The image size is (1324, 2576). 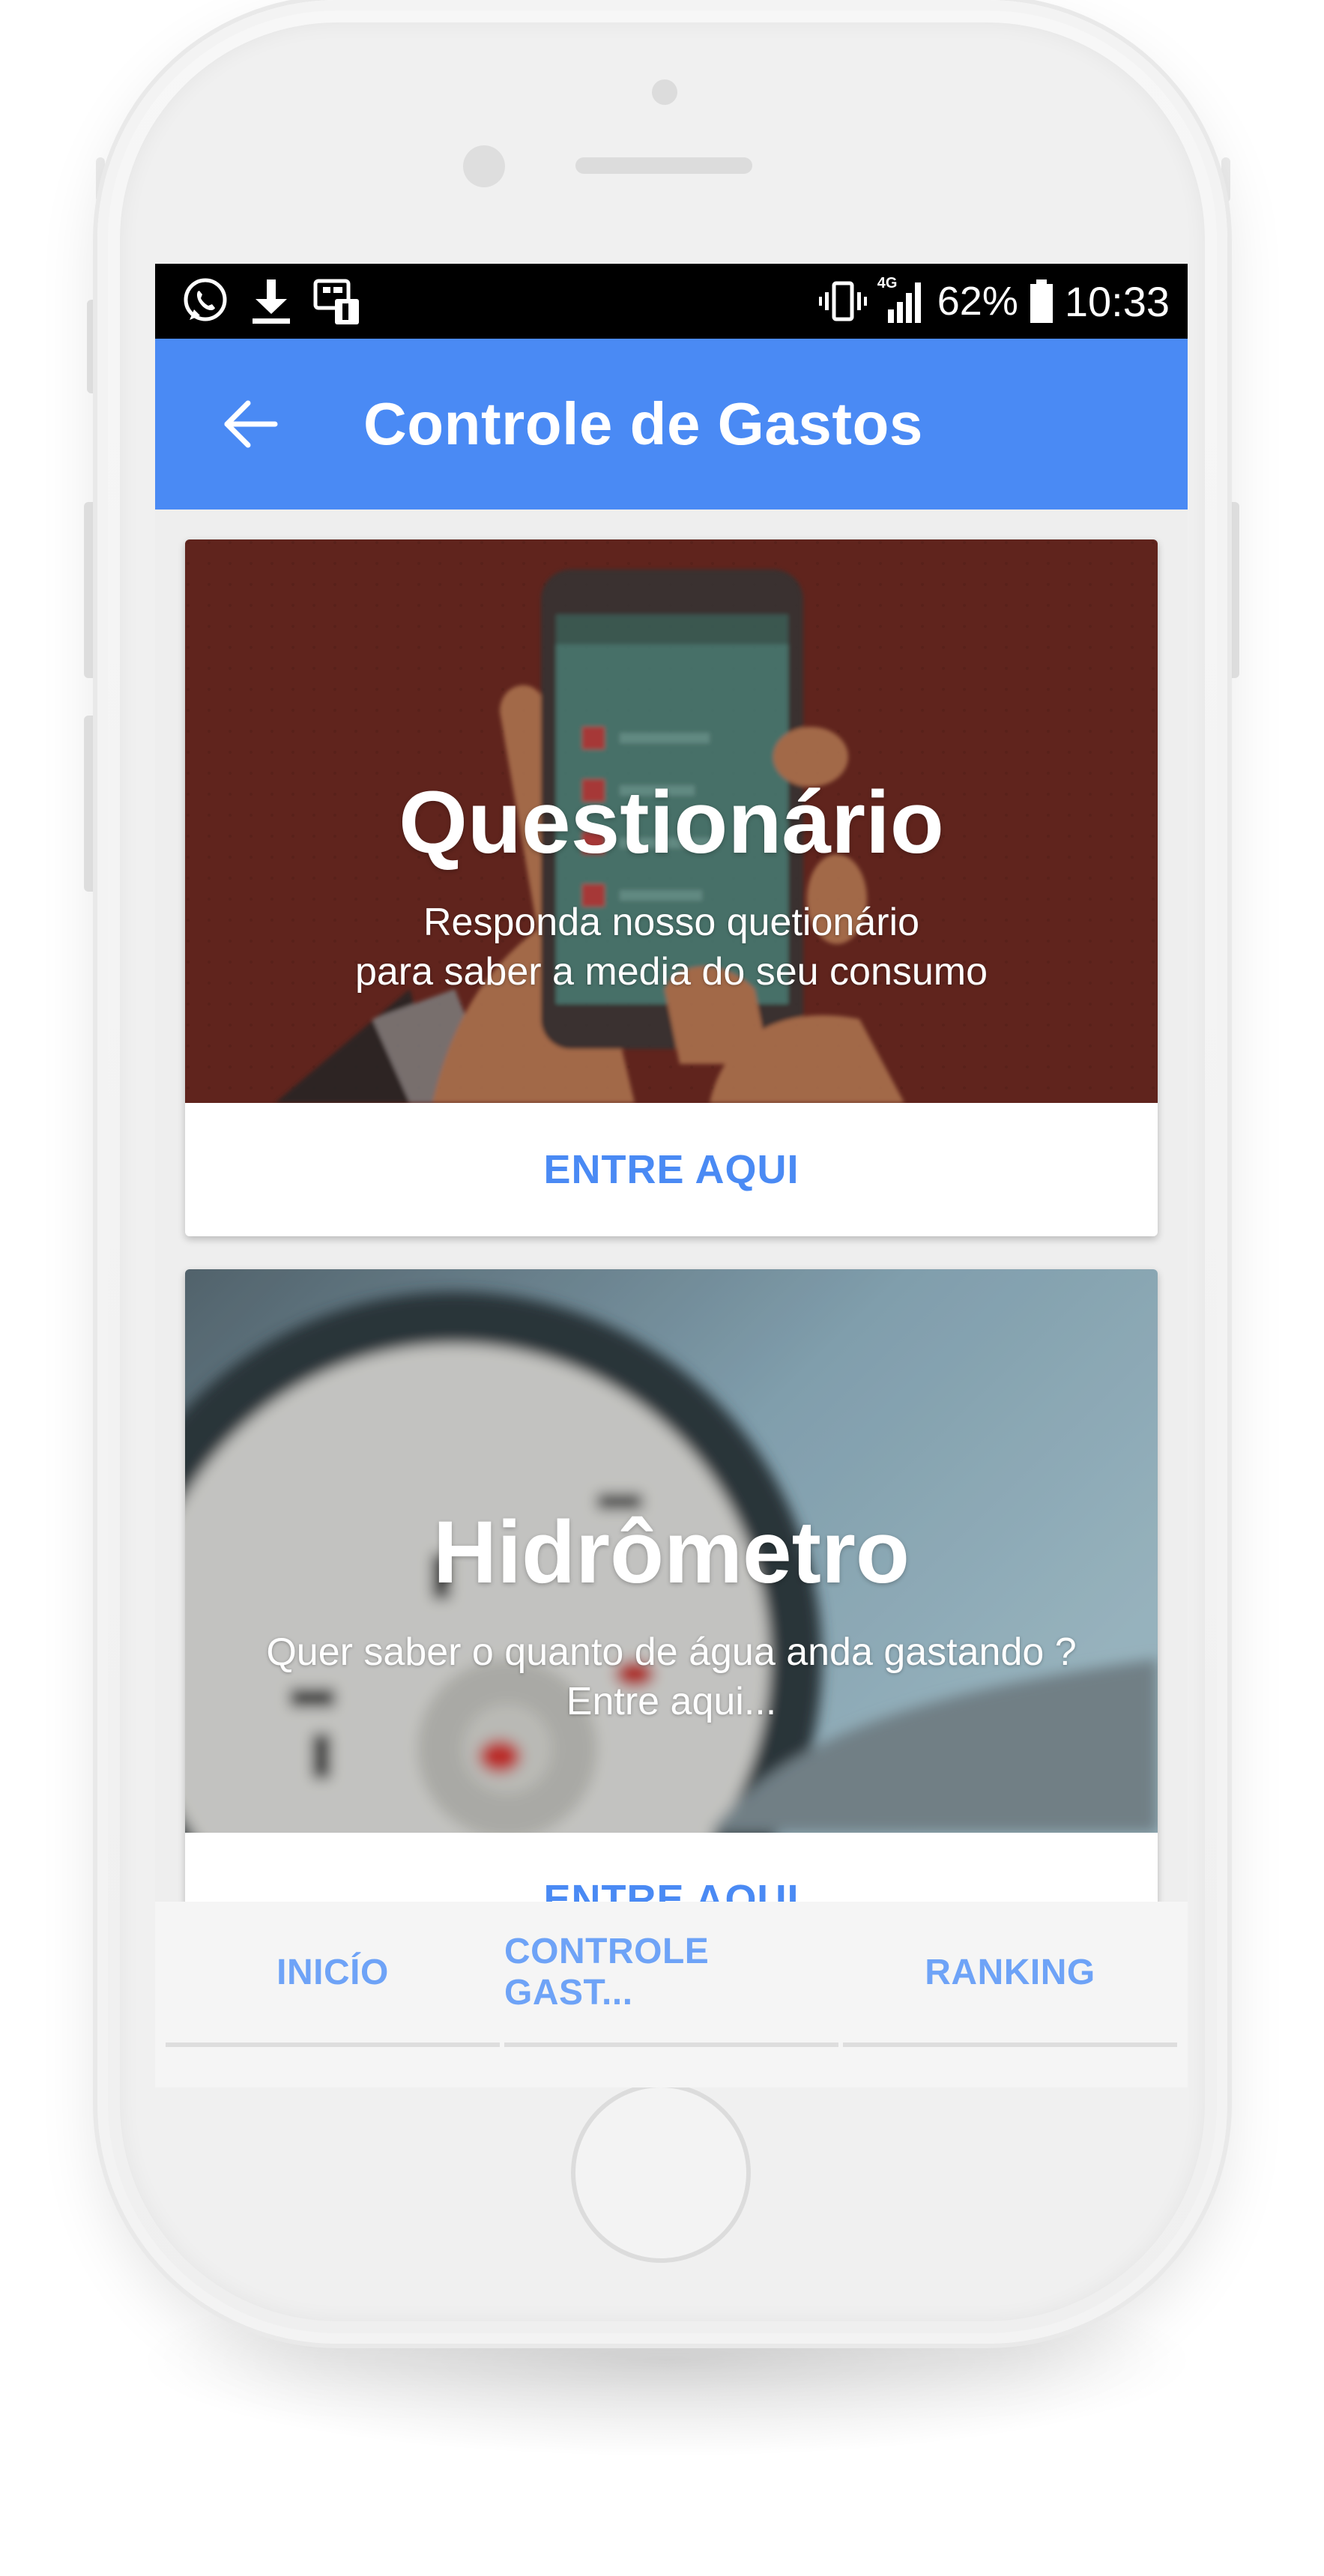 I want to click on front-camera, so click(x=484, y=166).